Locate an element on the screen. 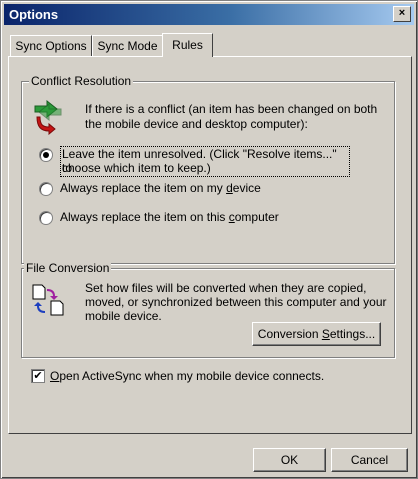 This screenshot has height=479, width=418. tab-rules: Rules is located at coordinates (187, 45).